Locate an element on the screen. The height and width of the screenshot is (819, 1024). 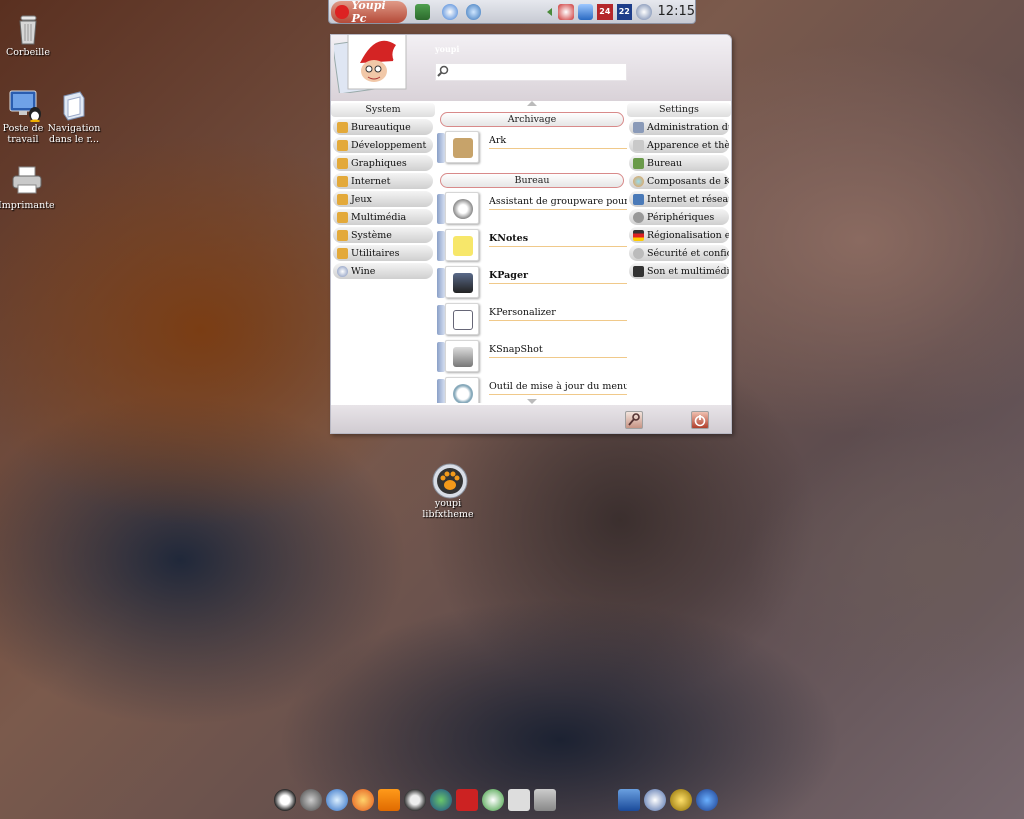
settings-network: Internet et réseau is located at coordinates (679, 199).